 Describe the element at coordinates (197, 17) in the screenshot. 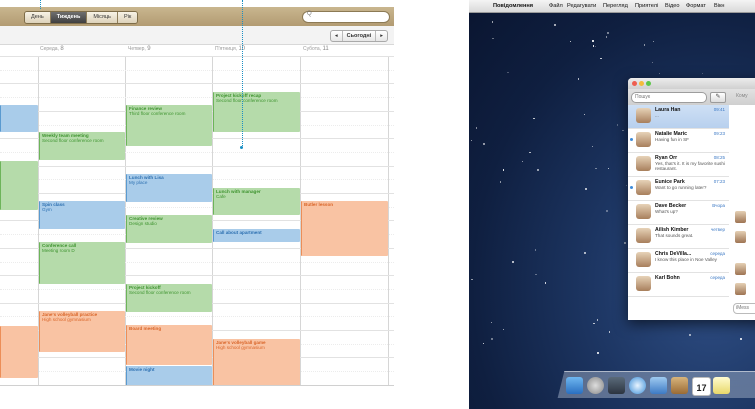

I see `calendar-toolbar: День Тиждень Місяць Рік Q` at that location.